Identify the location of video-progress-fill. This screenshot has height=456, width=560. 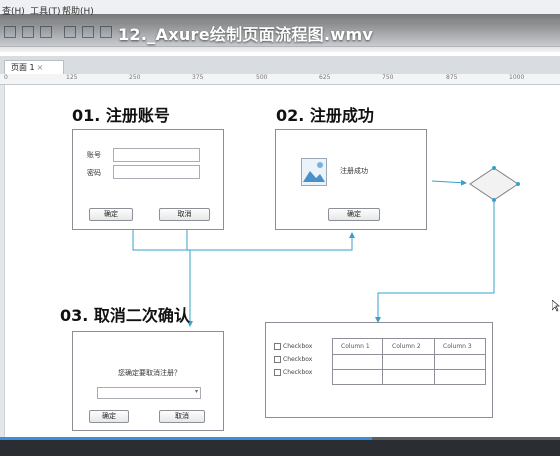
(186, 438).